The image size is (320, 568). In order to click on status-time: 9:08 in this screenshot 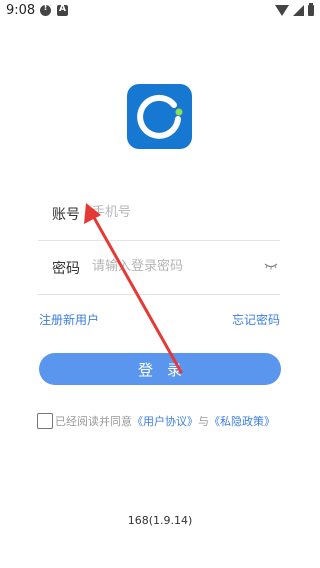, I will do `click(21, 10)`.